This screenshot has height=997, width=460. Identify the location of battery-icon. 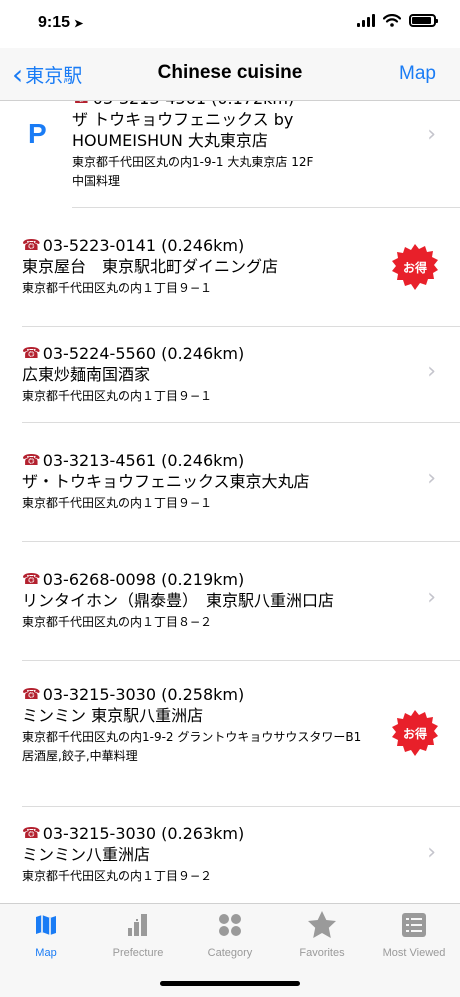
(423, 20).